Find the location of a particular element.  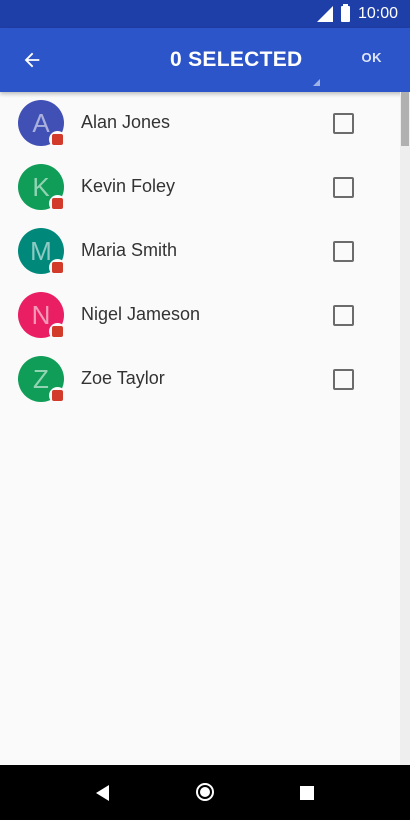

contact-avatar: M is located at coordinates (42, 252).